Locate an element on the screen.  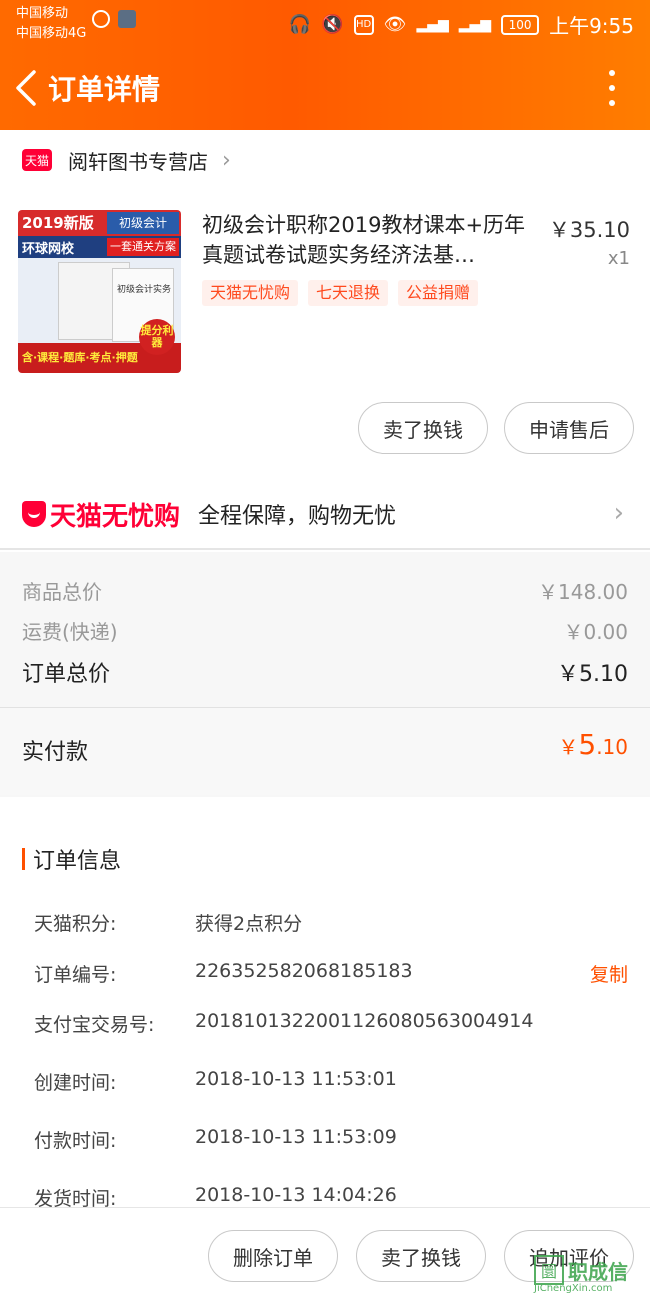
paid-currency: ￥ is located at coordinates (568, 747).